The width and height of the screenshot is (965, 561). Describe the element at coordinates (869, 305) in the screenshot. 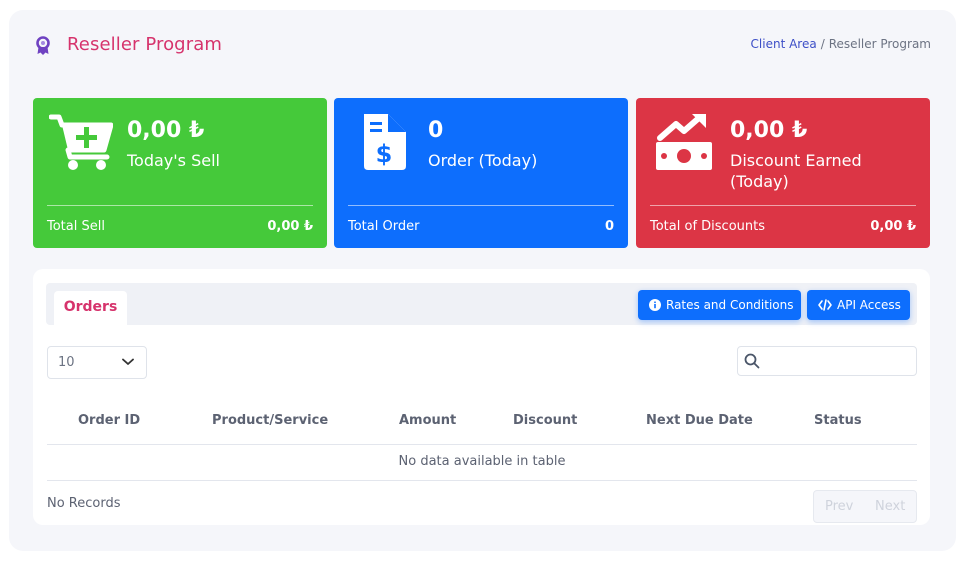

I see `api-button-label: API Access` at that location.